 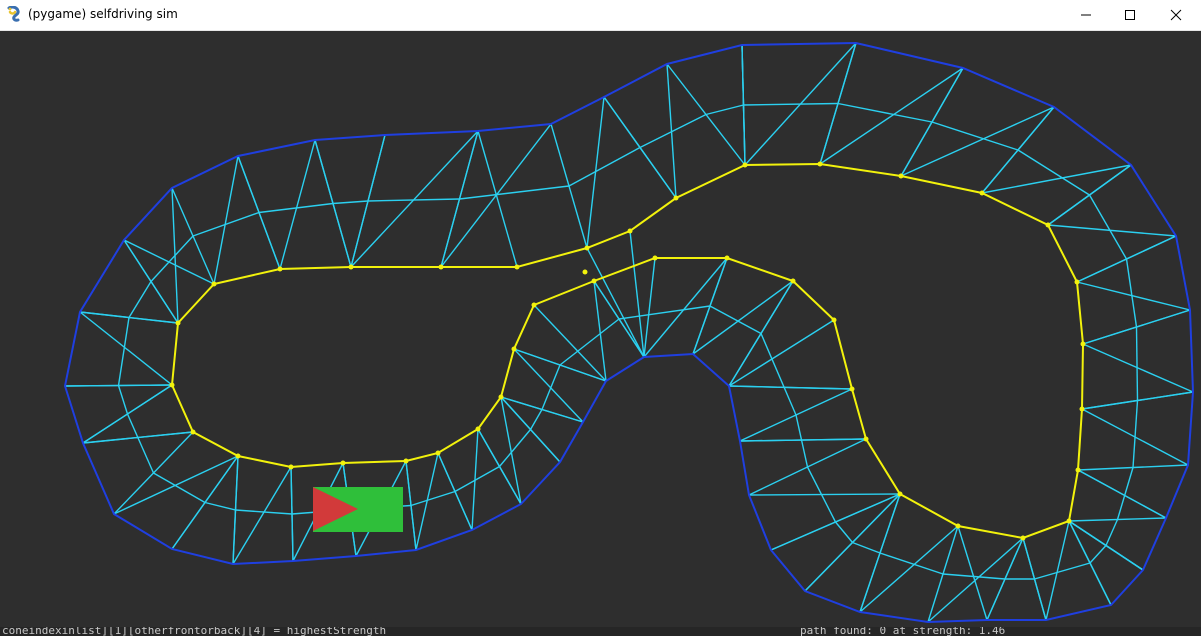 I want to click on maximize-button, so click(x=1130, y=15).